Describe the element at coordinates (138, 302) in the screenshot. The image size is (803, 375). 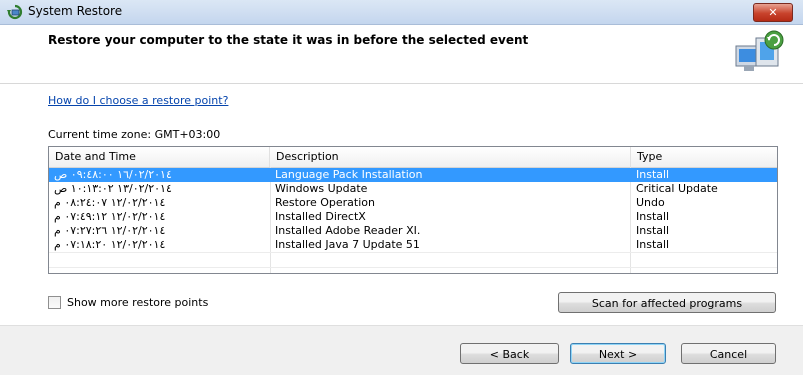
I see `show-more-label: Show more restore points` at that location.